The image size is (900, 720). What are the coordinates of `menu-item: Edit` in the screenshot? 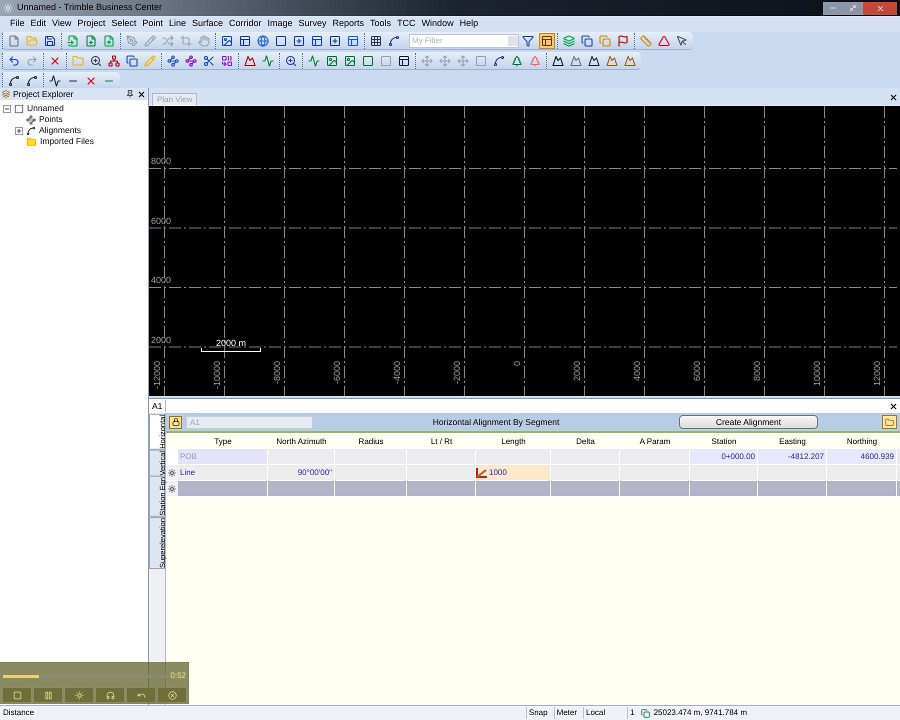 It's located at (38, 24).